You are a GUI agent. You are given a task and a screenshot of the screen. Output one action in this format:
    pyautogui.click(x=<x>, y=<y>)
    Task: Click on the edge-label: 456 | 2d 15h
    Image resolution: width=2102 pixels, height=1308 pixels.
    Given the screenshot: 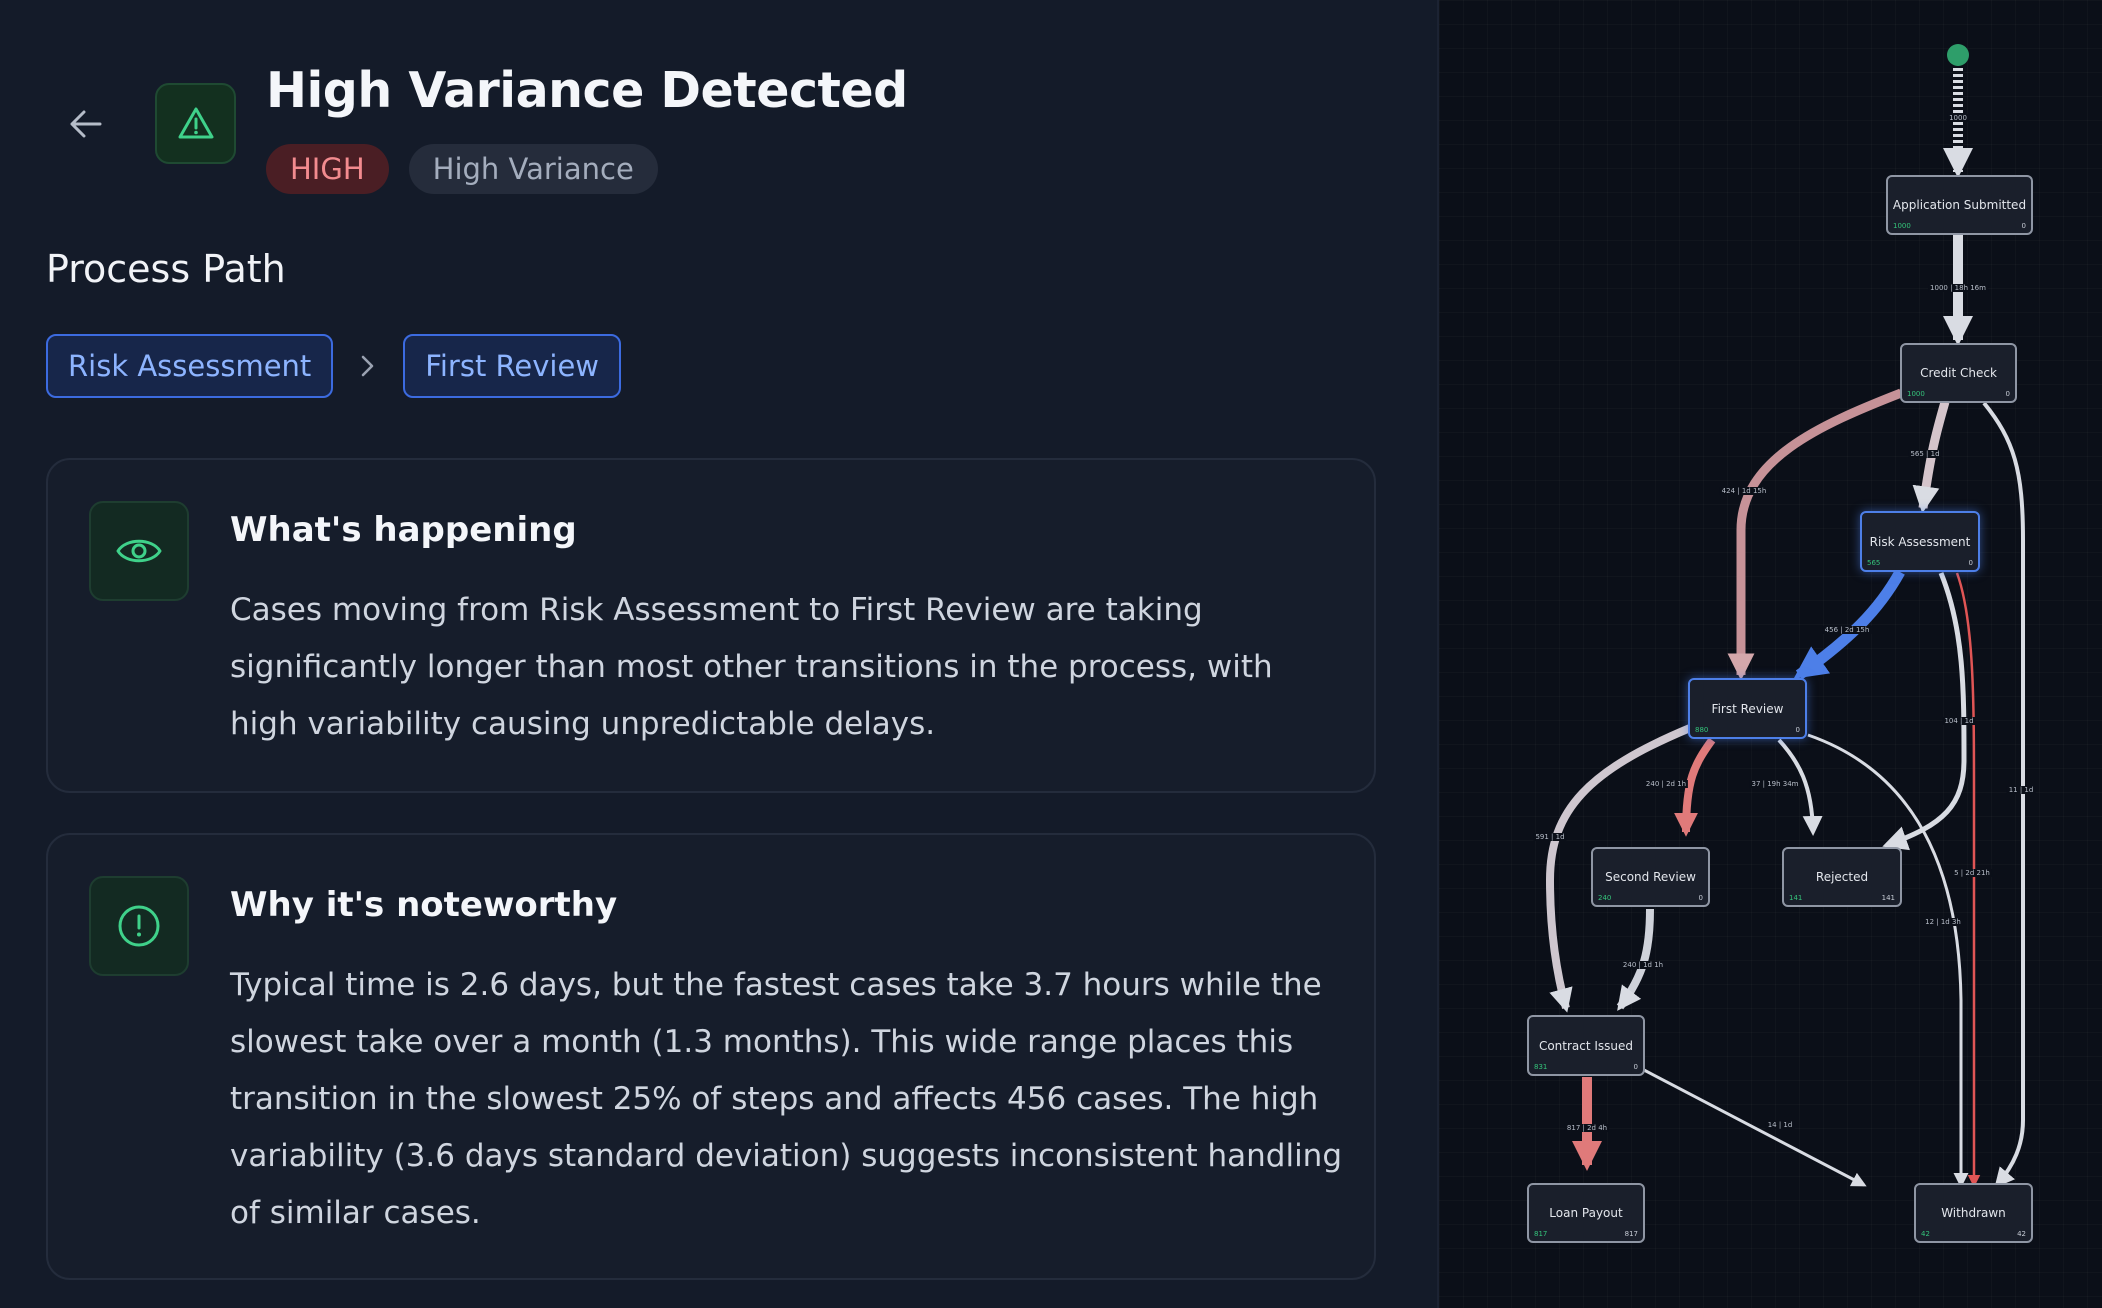 What is the action you would take?
    pyautogui.click(x=1847, y=630)
    